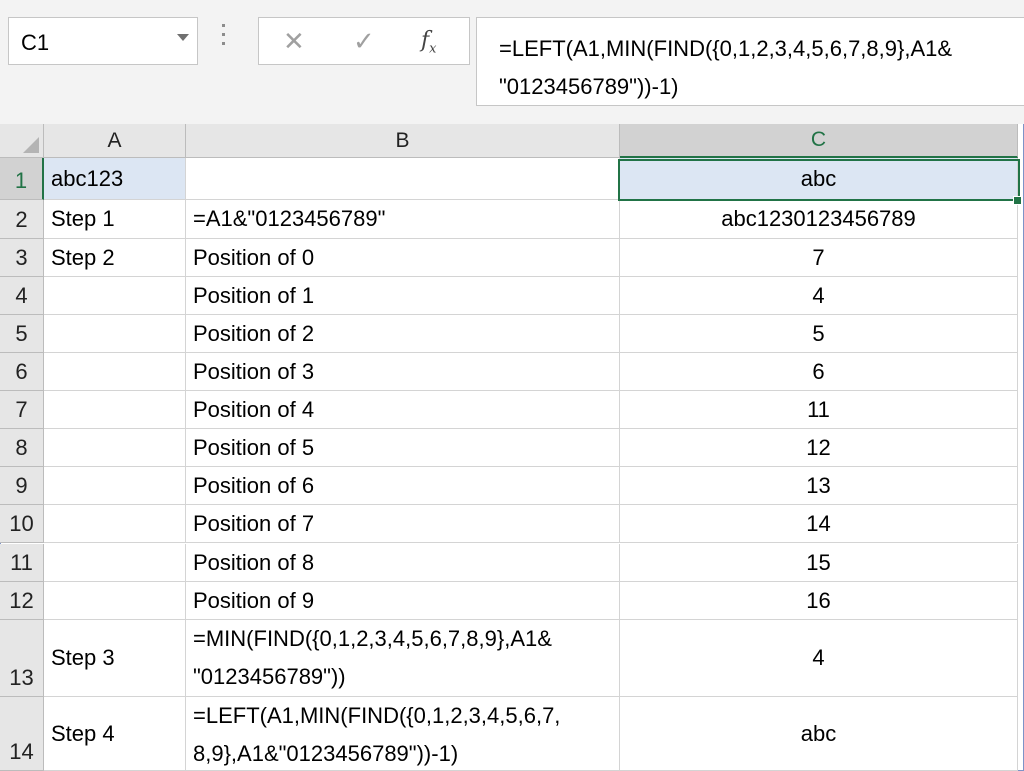  What do you see at coordinates (819, 410) in the screenshot?
I see `cell-c7: 11` at bounding box center [819, 410].